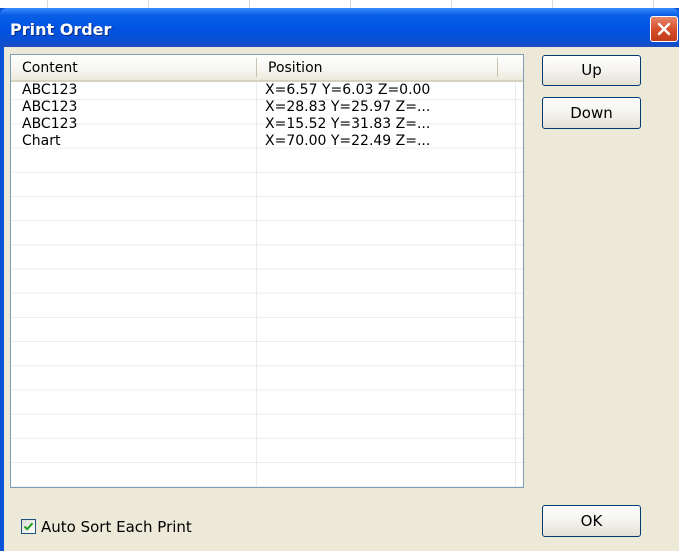 This screenshot has width=679, height=551. I want to click on down-button: Down, so click(591, 113).